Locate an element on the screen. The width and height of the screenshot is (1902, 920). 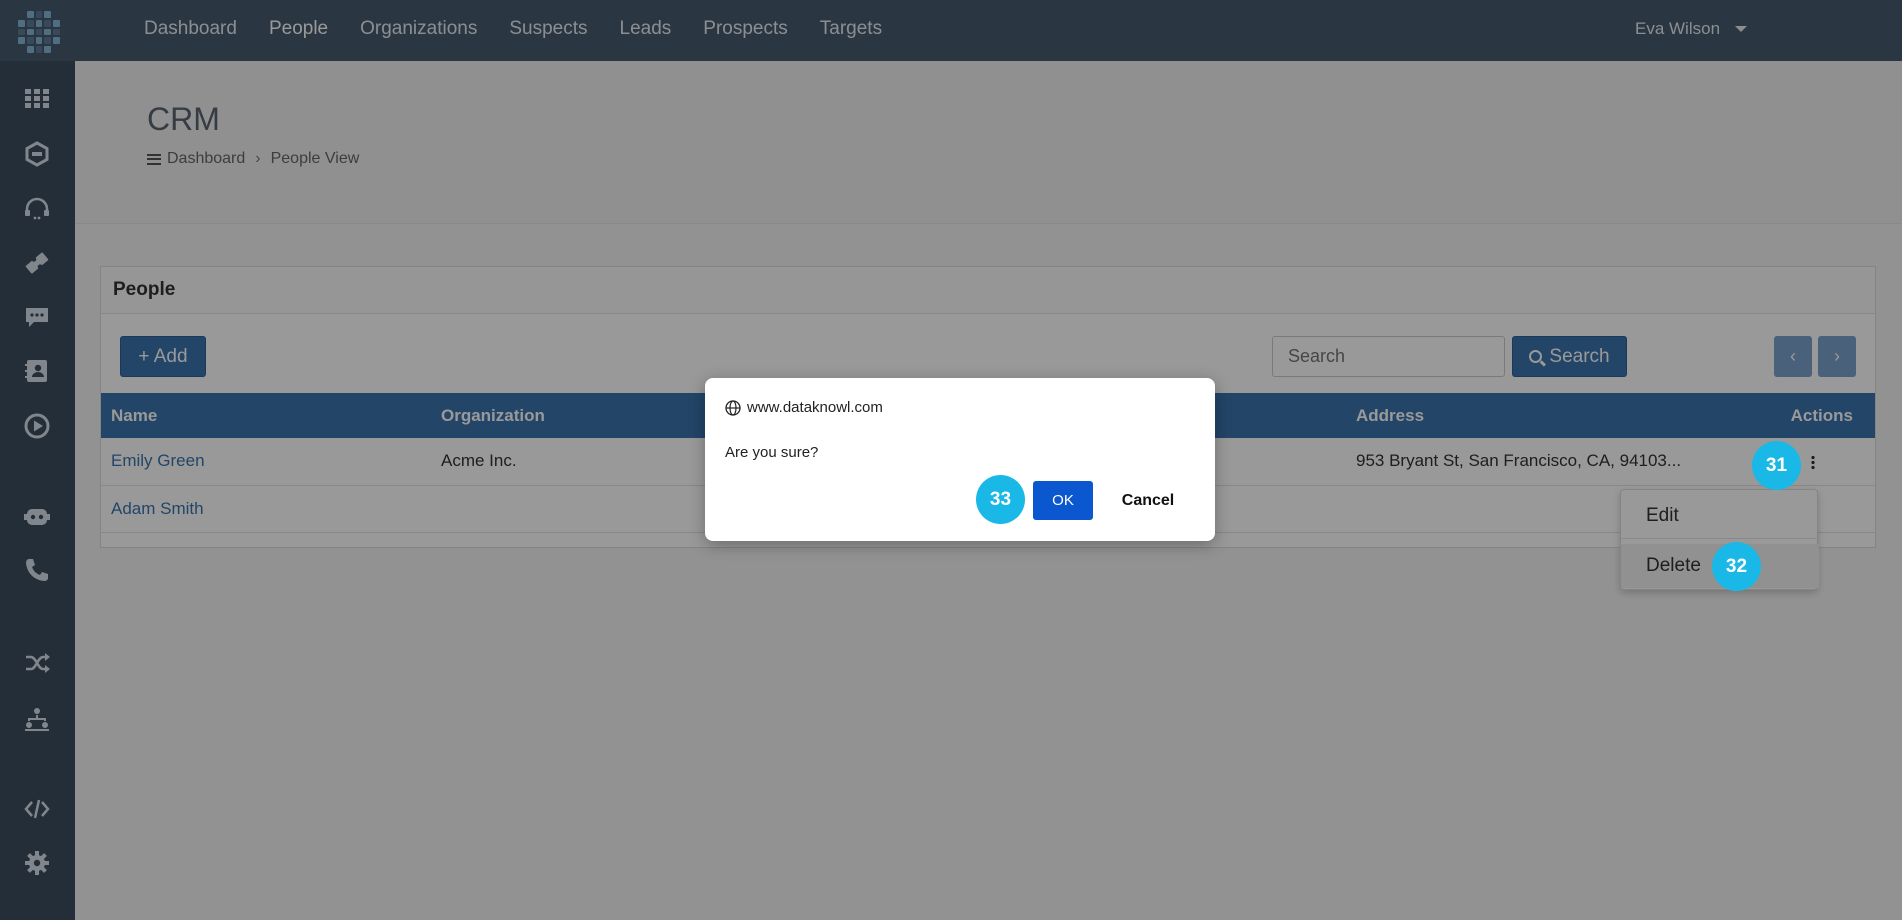
ok-button: OK is located at coordinates (1063, 500).